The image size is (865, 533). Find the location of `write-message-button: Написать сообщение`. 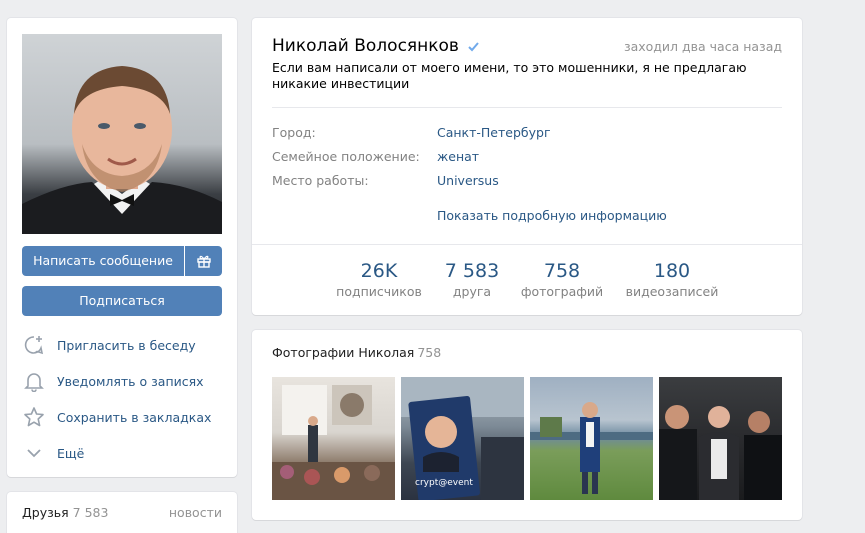

write-message-button: Написать сообщение is located at coordinates (103, 261).